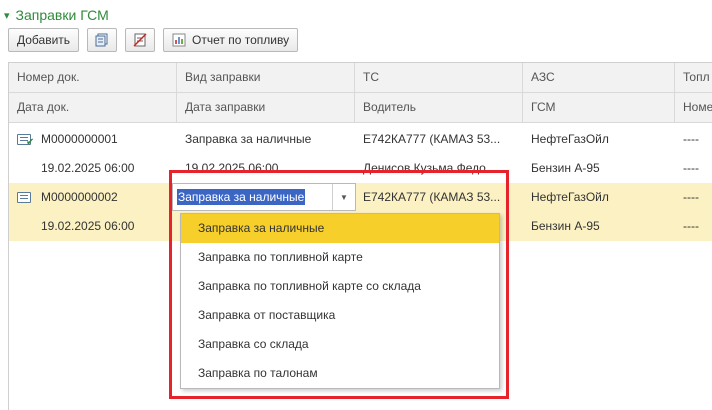 This screenshot has width=712, height=410. I want to click on col-header-station: АЗС, so click(599, 77).